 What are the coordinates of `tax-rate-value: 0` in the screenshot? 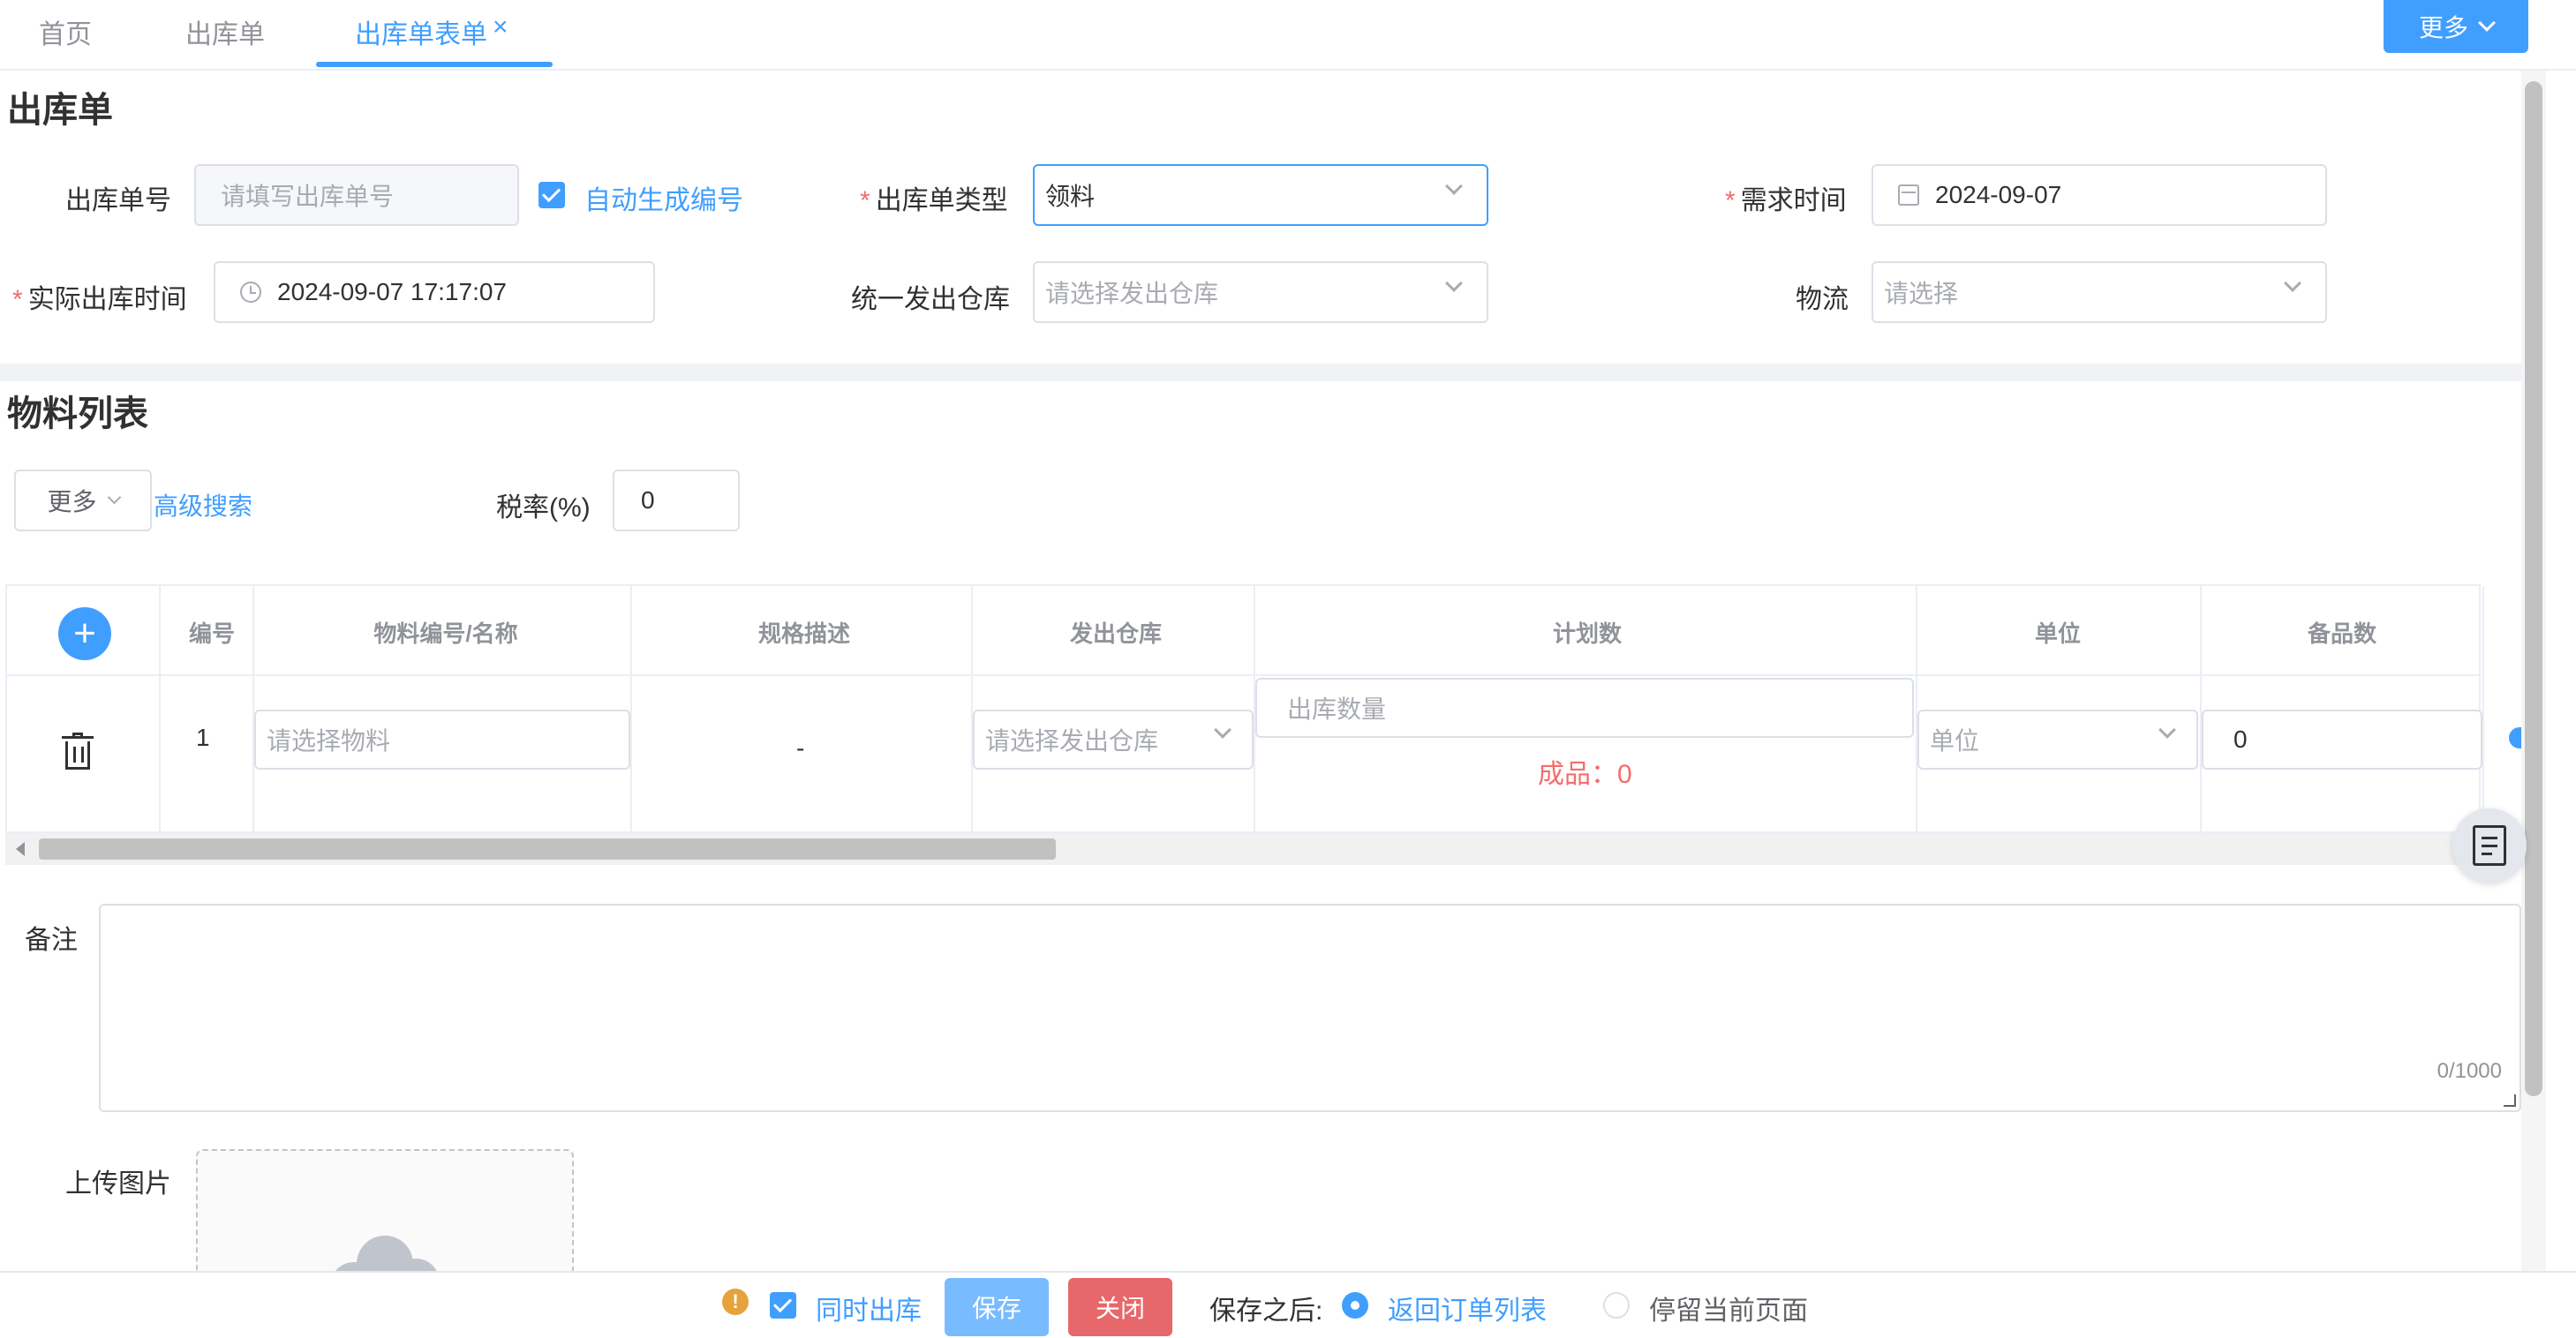 It's located at (648, 500).